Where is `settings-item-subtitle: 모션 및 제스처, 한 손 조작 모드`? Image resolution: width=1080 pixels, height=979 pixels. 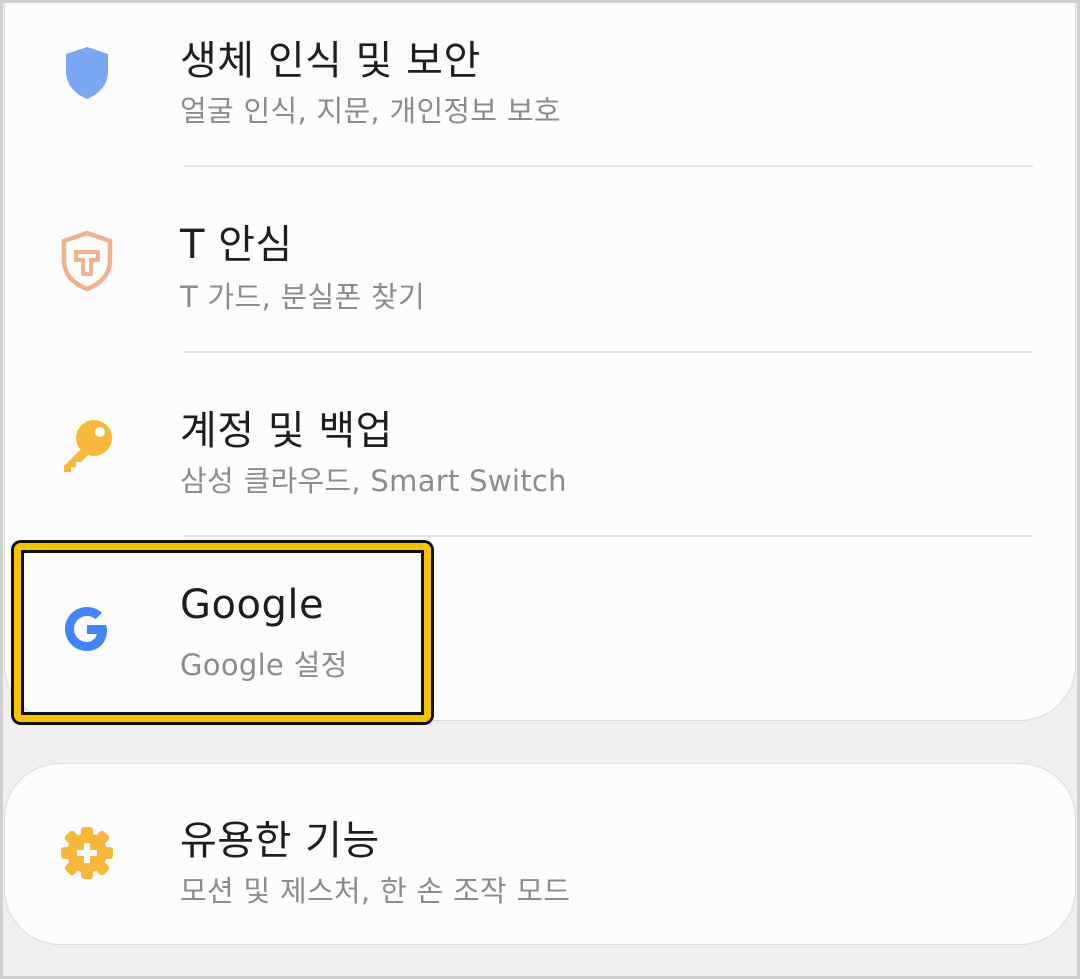 settings-item-subtitle: 모션 및 제스처, 한 손 조작 모드 is located at coordinates (375, 891).